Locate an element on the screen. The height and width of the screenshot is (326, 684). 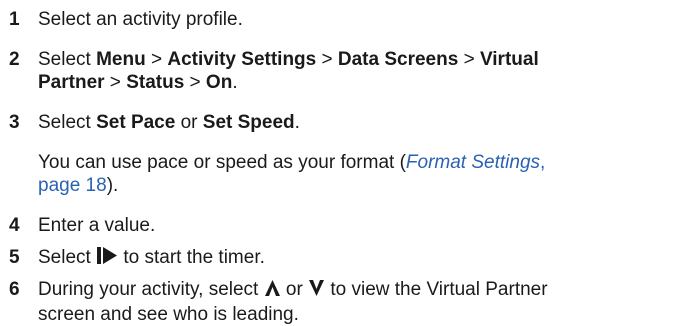
set-pace-term: Set Pace is located at coordinates (136, 122).